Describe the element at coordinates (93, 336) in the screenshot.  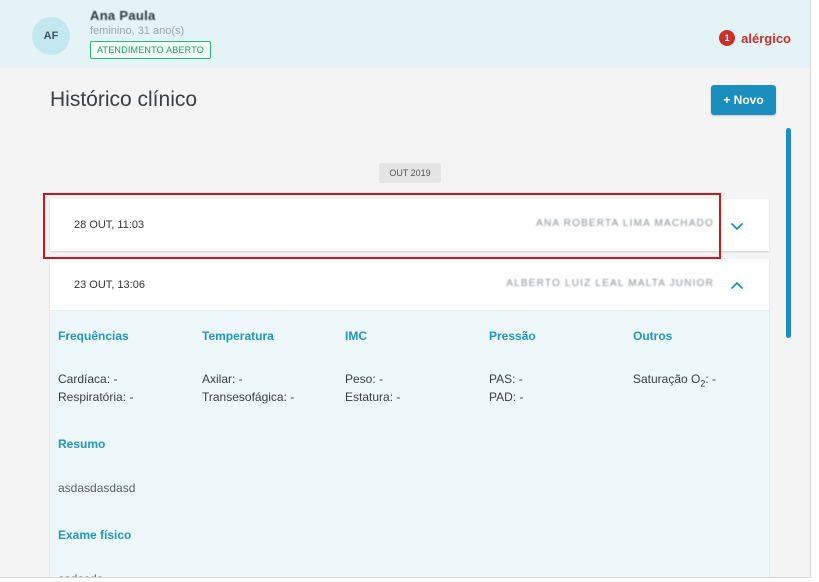
I see `vitals-frequencias-label: Frequências` at that location.